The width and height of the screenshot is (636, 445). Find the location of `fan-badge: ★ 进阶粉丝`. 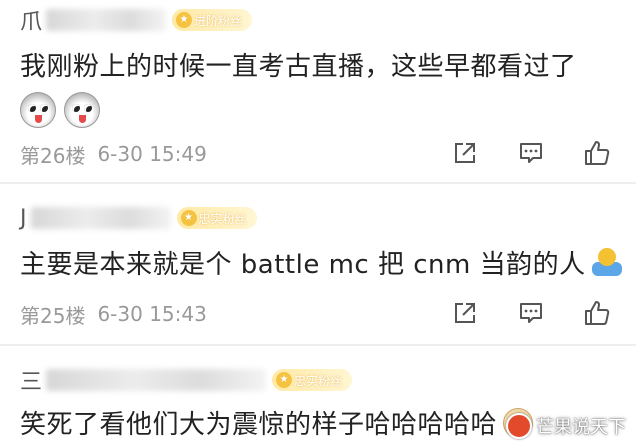

fan-badge: ★ 进阶粉丝 is located at coordinates (212, 20).